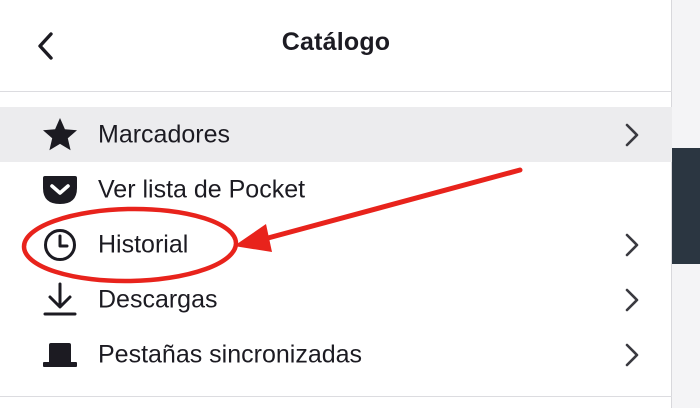 The image size is (700, 408). Describe the element at coordinates (336, 189) in the screenshot. I see `menu-item-pocket: Ver lista de Pocket` at that location.